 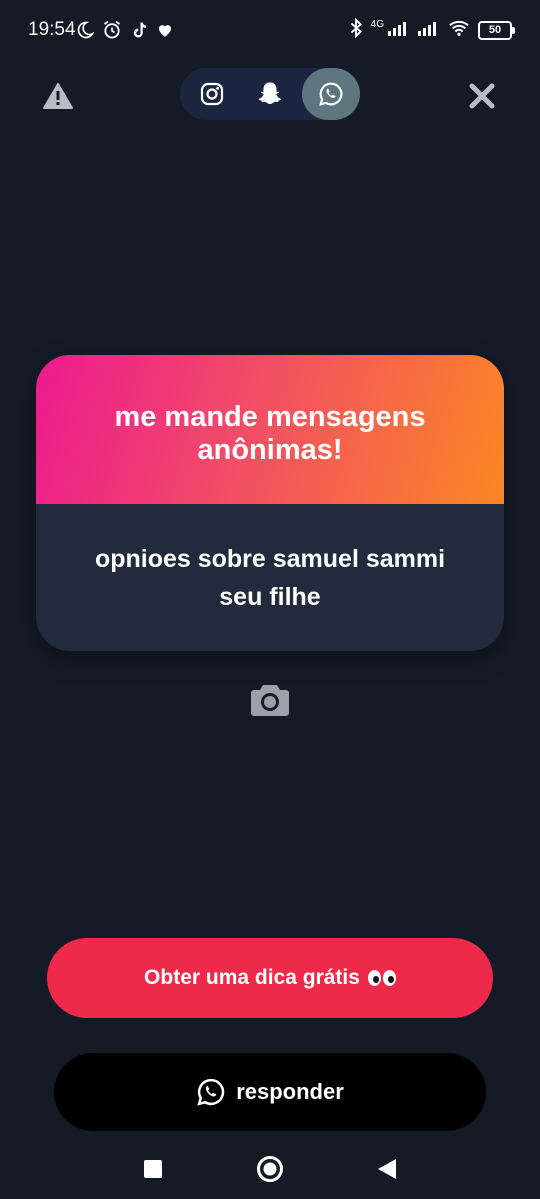 I want to click on instagram-icon, so click(x=212, y=94).